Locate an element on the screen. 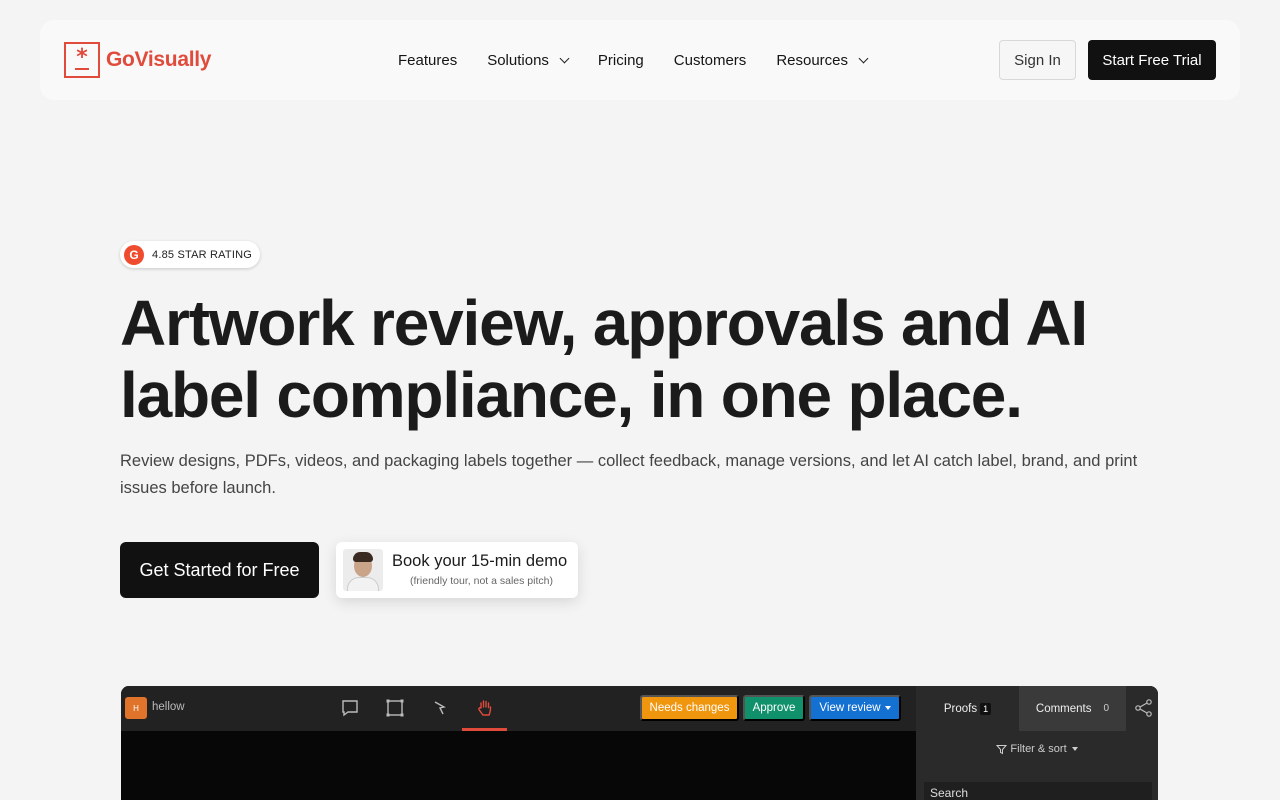 Image resolution: width=1280 pixels, height=800 pixels. review-side-panel: Proofs 1 Comments 0 Filter & sort Search is located at coordinates (1037, 743).